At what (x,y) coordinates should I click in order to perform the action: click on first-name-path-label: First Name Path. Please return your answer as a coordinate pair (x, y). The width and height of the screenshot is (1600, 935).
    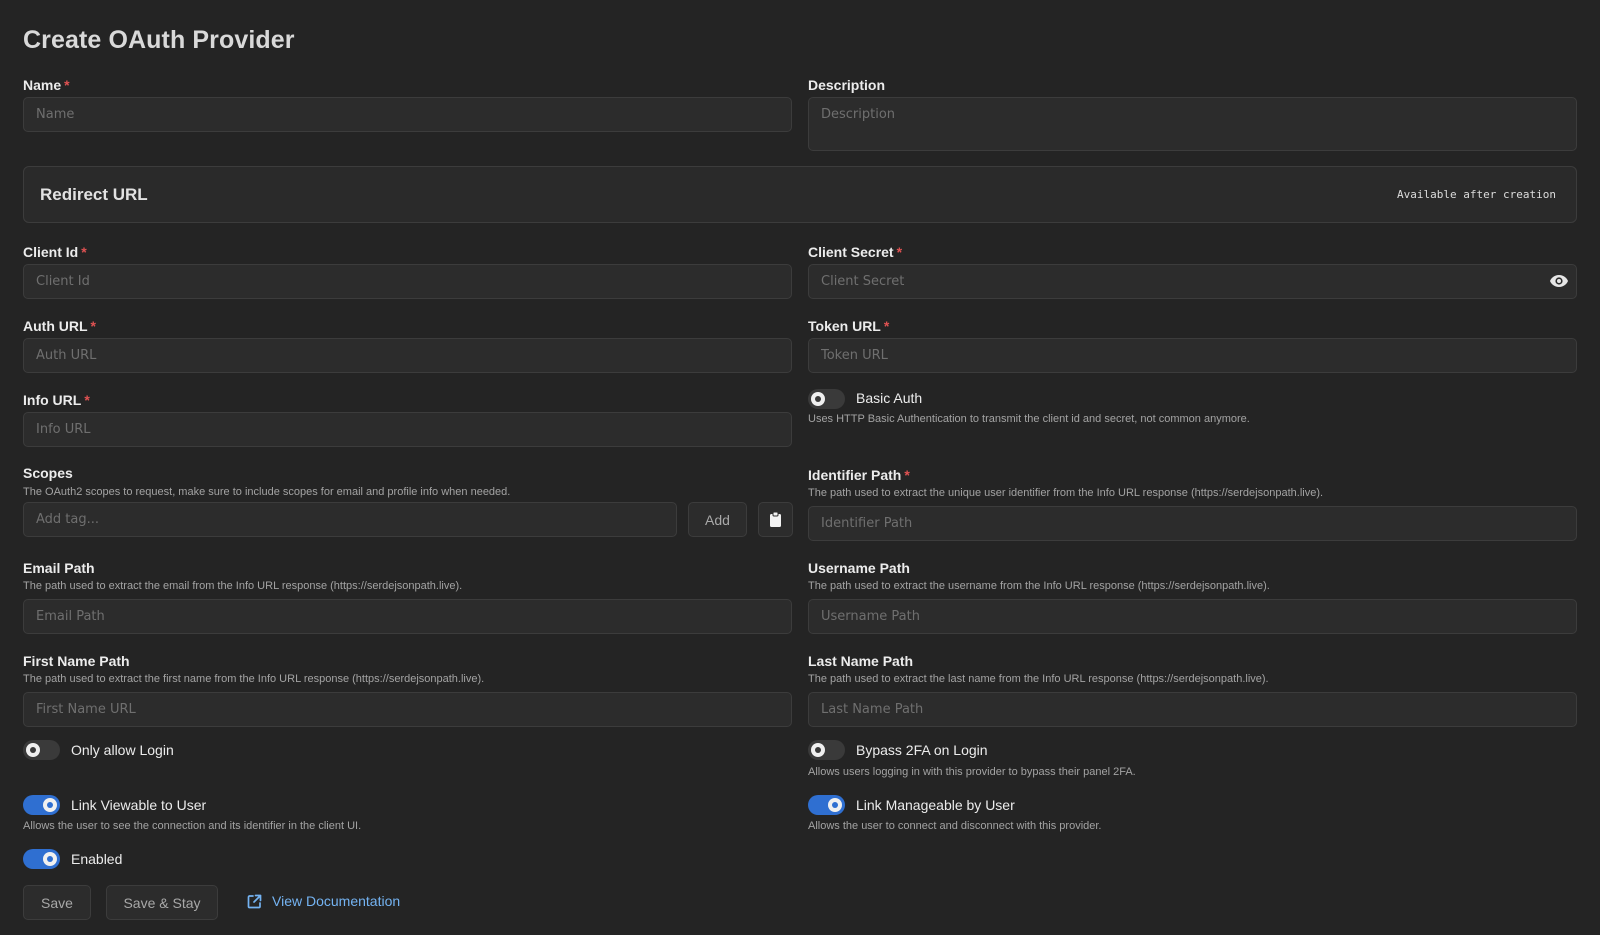
    Looking at the image, I should click on (76, 661).